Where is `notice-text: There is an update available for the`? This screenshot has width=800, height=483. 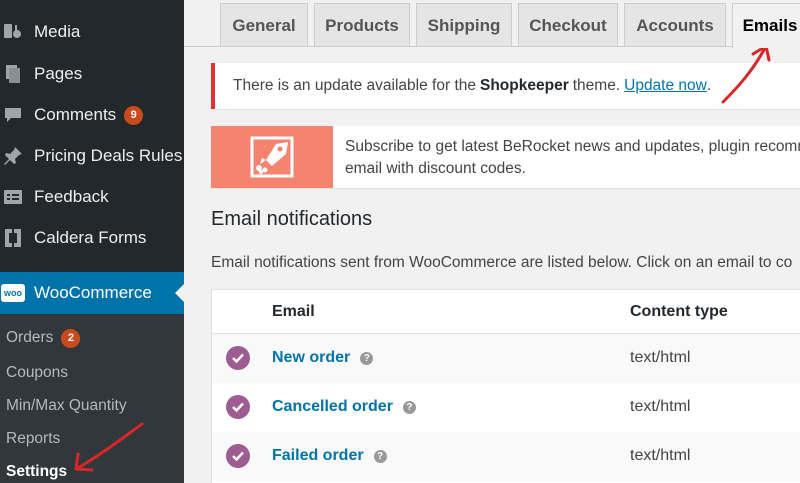 notice-text: There is an update available for the is located at coordinates (354, 85).